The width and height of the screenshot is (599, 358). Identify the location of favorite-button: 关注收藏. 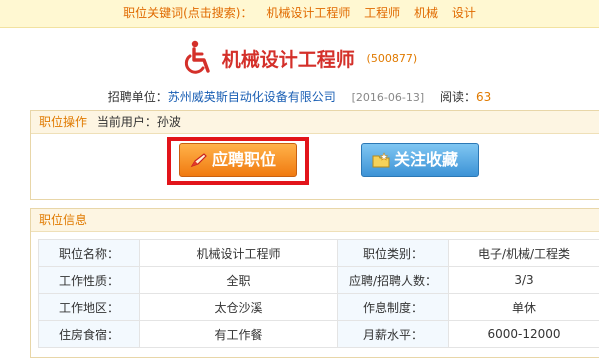
(420, 160).